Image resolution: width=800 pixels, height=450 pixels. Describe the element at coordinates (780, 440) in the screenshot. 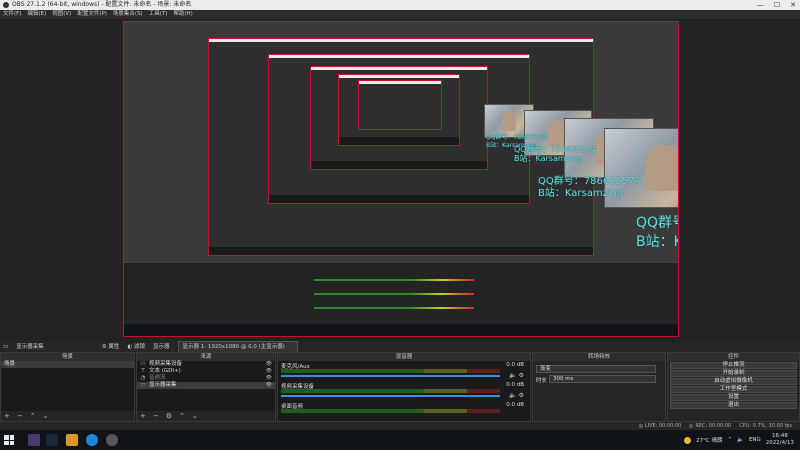

I see `clock: 16:48 2022/4/13` at that location.